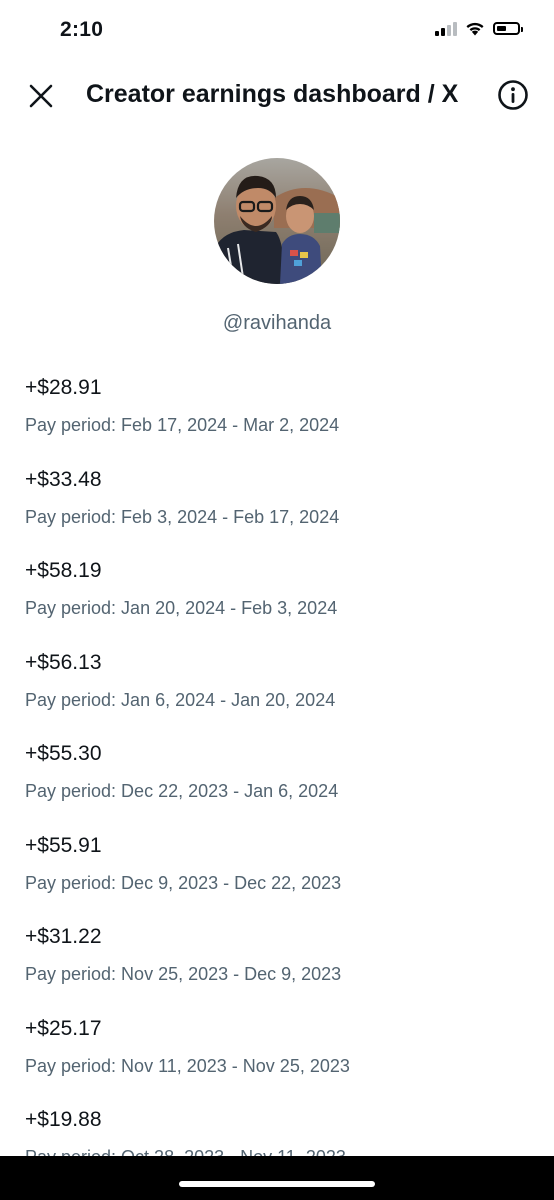 The width and height of the screenshot is (554, 1200). I want to click on earning-amount: +$31.22, so click(63, 936).